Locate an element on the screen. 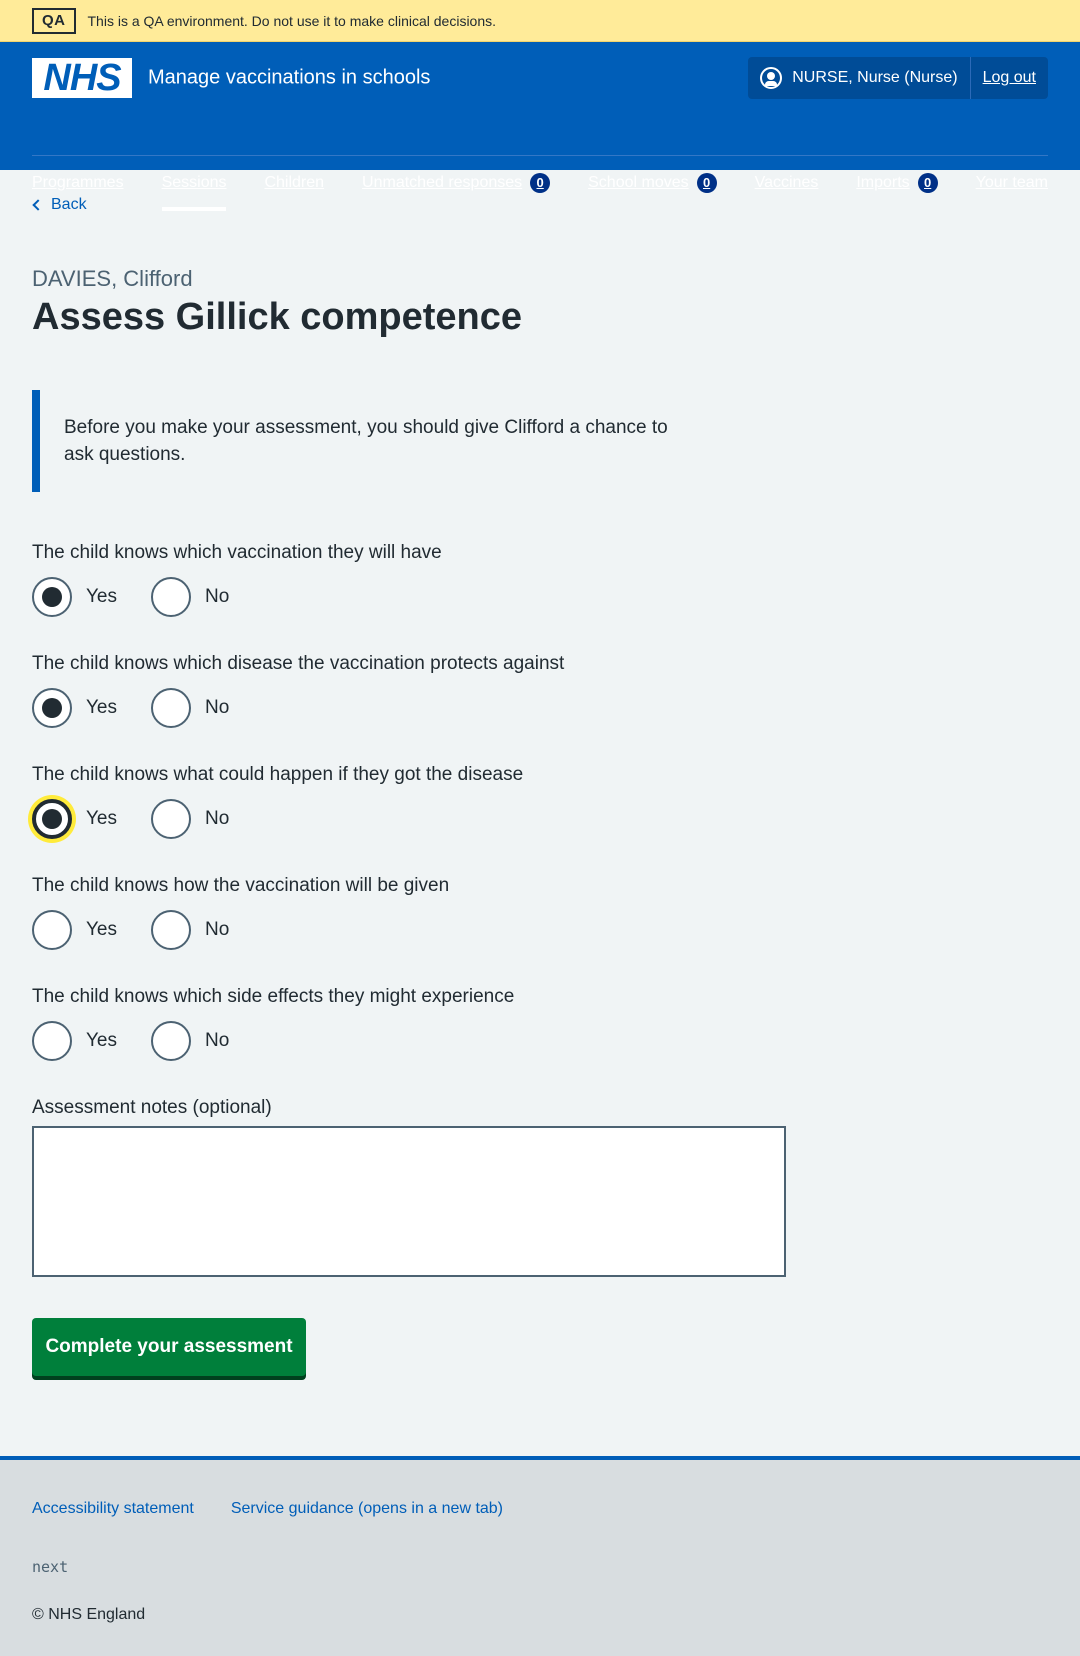 This screenshot has height=1656, width=1080. account: NURSE, Nurse (Nurse) Log out is located at coordinates (898, 78).